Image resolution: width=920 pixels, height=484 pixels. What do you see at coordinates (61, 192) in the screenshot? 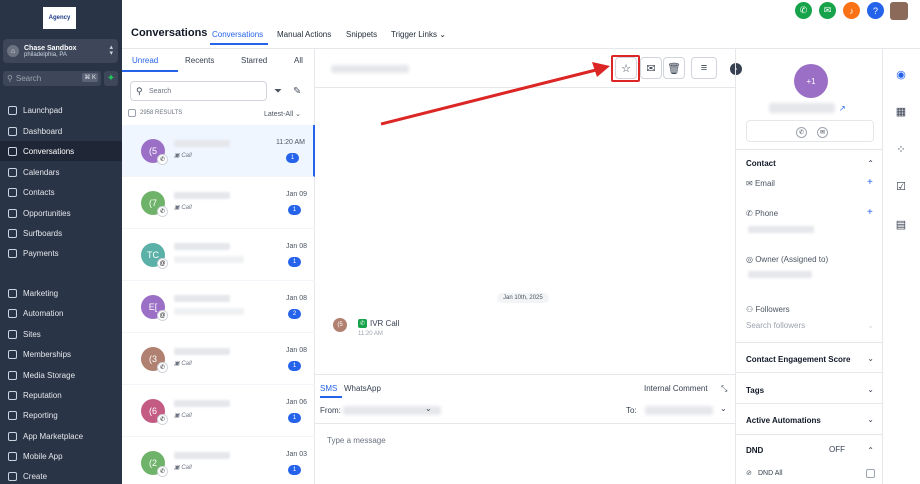
I see `sidebar-item-contacts: Contacts` at bounding box center [61, 192].